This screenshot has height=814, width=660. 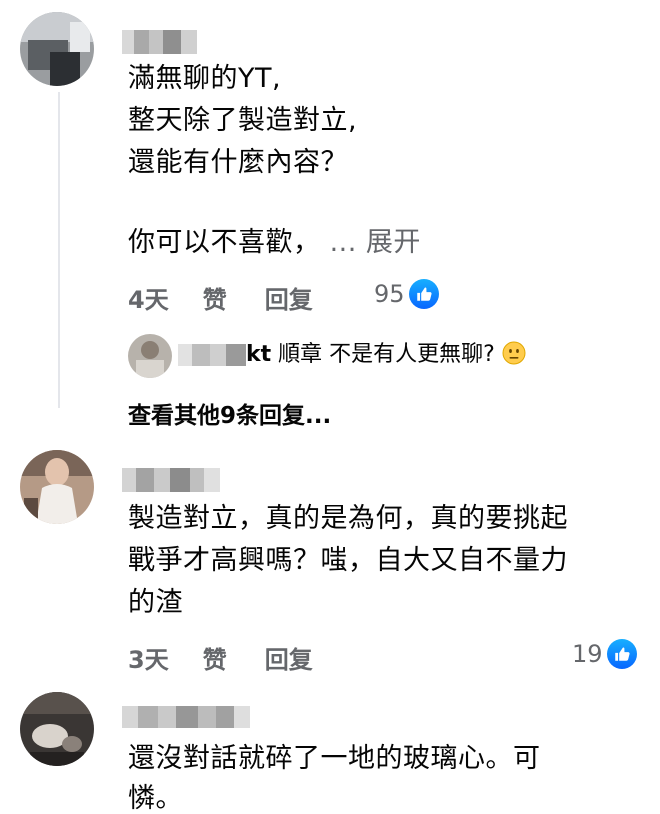 I want to click on replier-avatar, so click(x=150, y=356).